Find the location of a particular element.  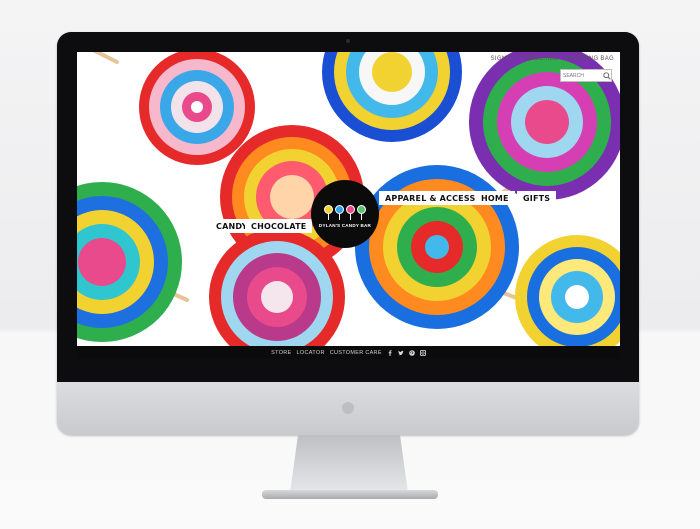

logo-lollipops is located at coordinates (345, 212).